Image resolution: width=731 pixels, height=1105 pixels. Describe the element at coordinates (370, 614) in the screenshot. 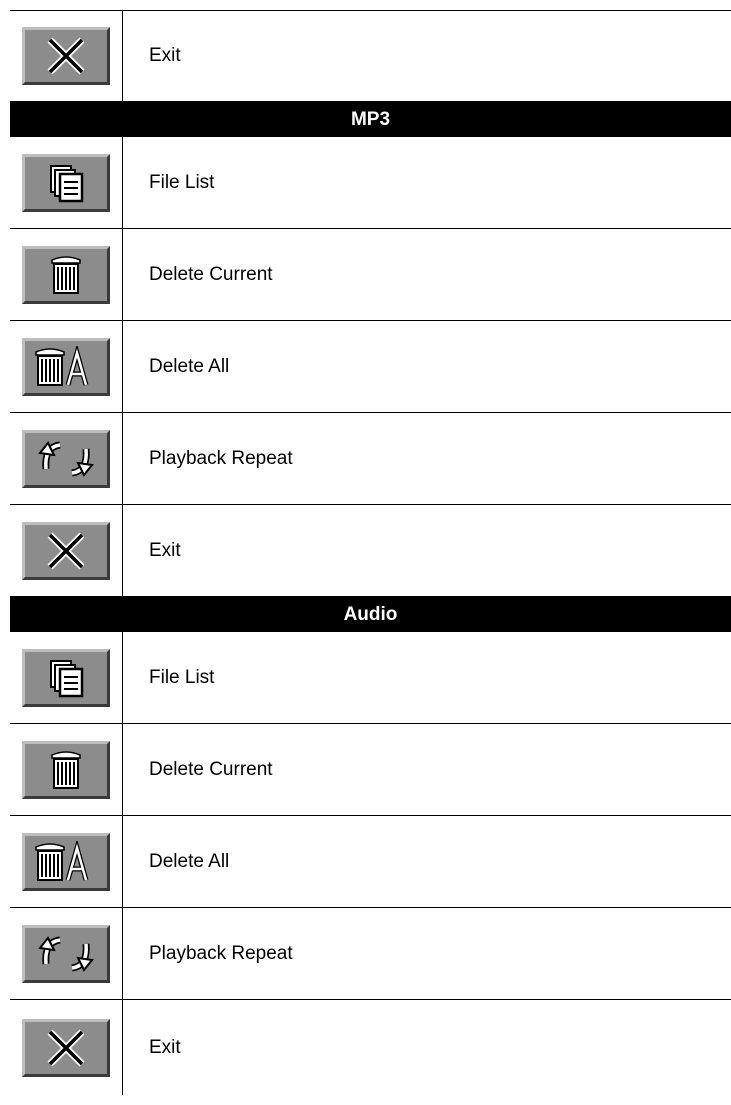

I see `section-header: Audio` at that location.